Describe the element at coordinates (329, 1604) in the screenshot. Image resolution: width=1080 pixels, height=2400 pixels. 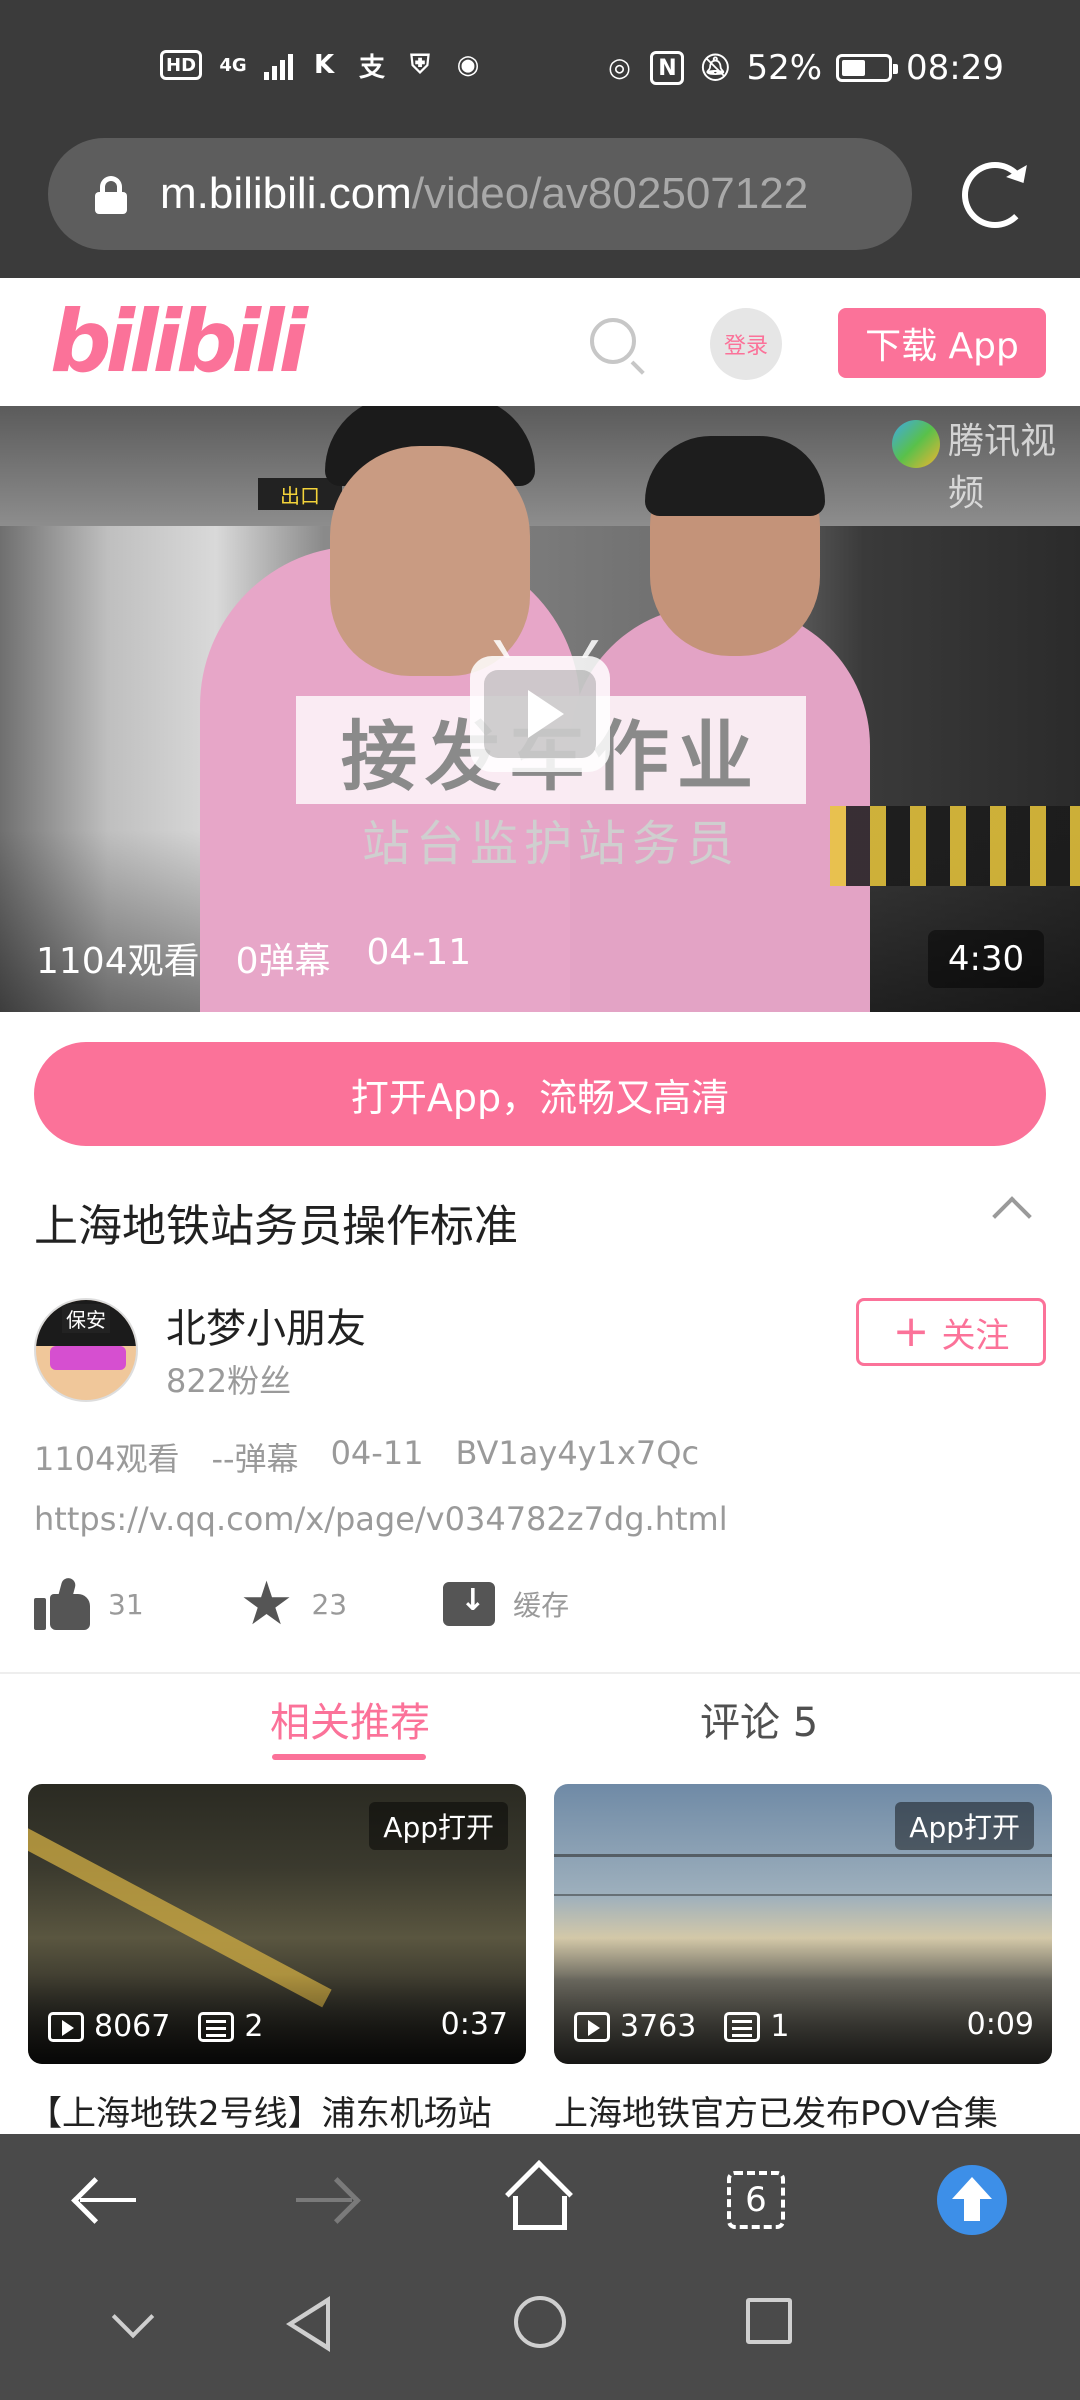
I see `favorite-count: 23` at that location.